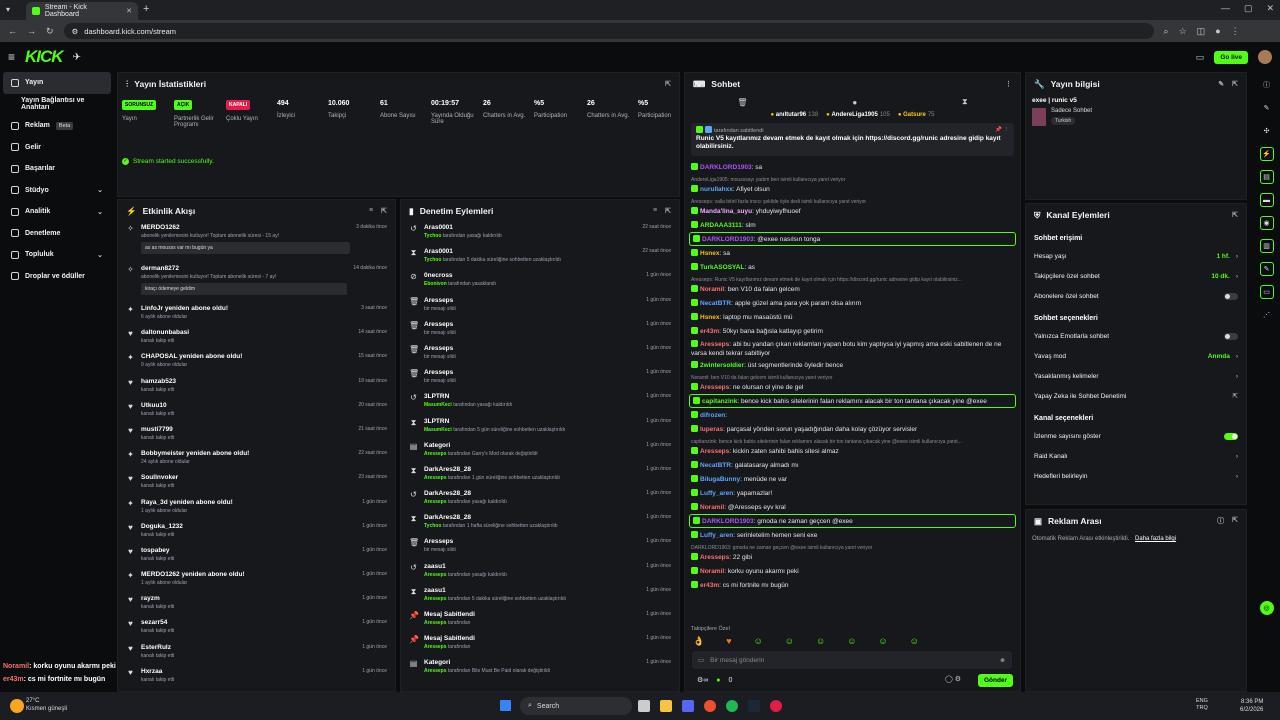 This screenshot has height=720, width=1280. I want to click on setting-row: Raid Kanalı ›, so click(1136, 456).